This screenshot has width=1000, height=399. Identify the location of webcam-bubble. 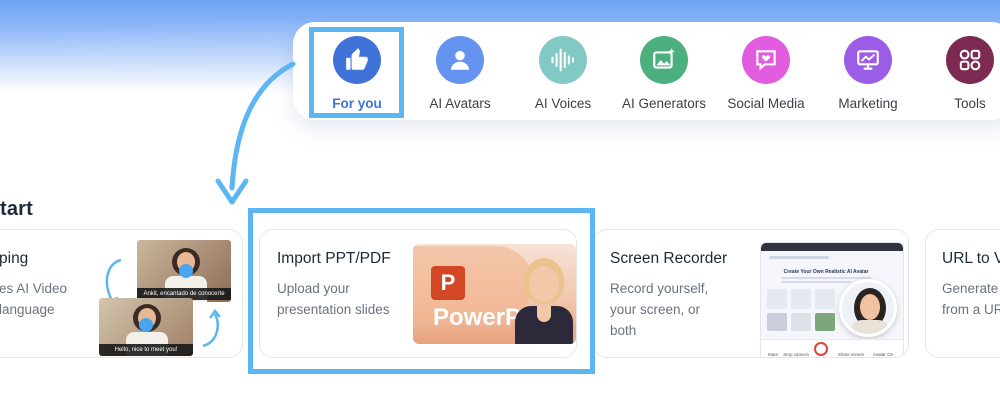
(868, 308).